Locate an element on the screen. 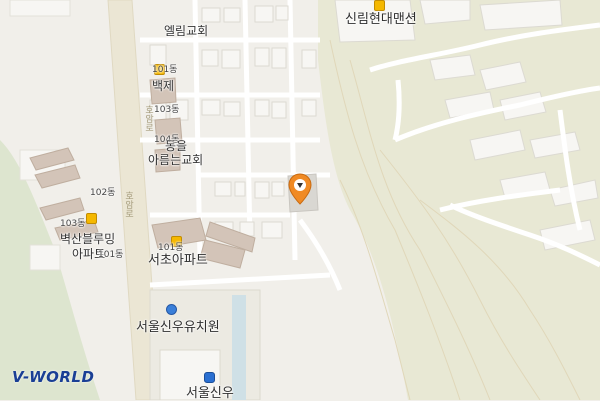 Image resolution: width=600 pixels, height=401 pixels. place-label-elim-church: 엘림교회 is located at coordinates (186, 31).